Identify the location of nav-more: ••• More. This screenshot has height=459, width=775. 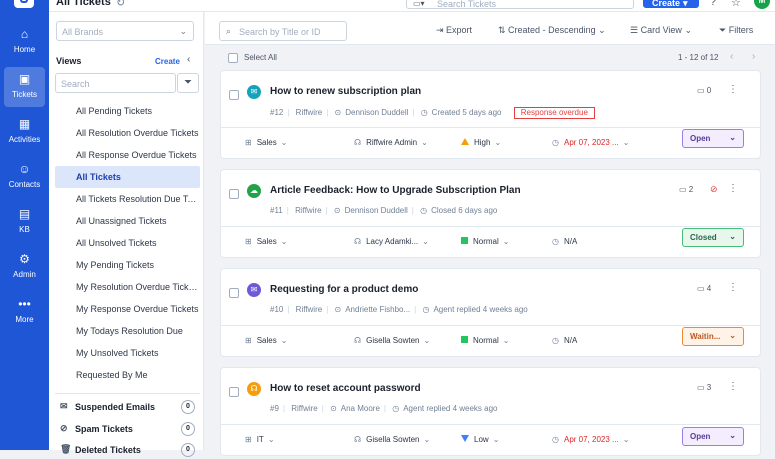
(24, 312).